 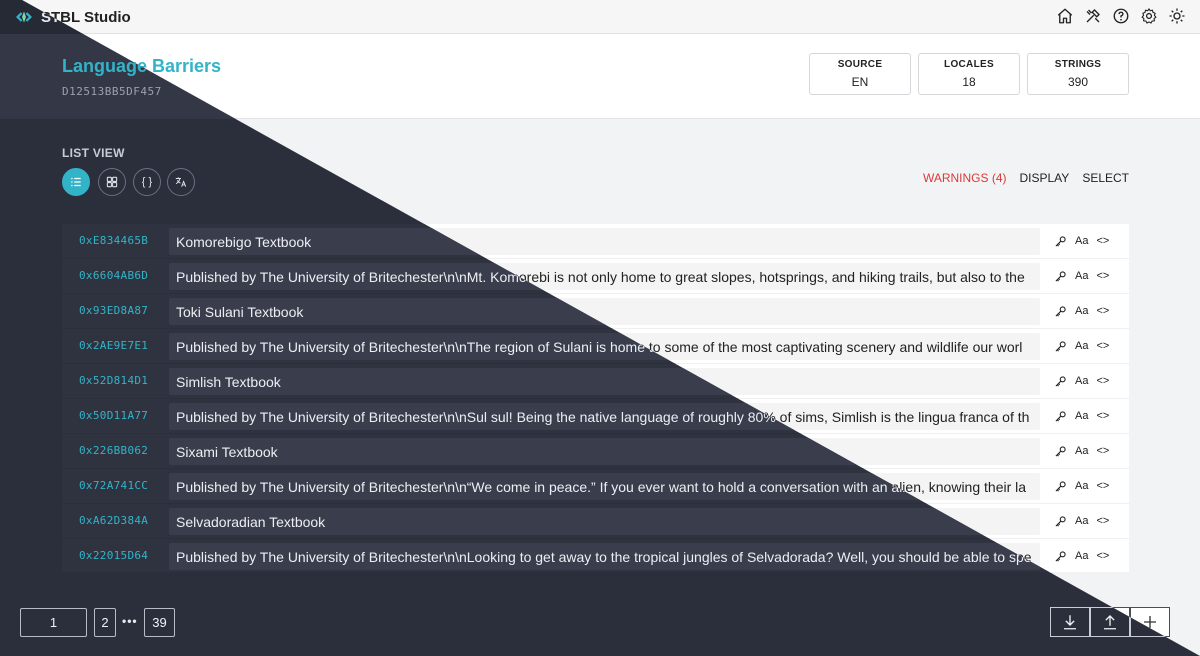 I want to click on download-button, so click(x=1070, y=622).